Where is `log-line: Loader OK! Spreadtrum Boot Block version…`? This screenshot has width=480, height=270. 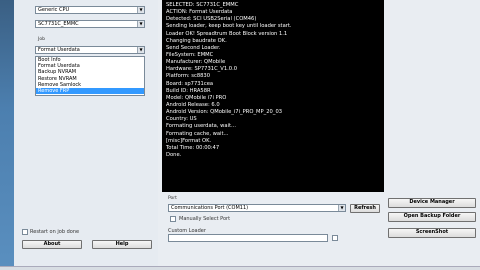
log-line: Loader OK! Spreadtrum Boot Block version… is located at coordinates (227, 33).